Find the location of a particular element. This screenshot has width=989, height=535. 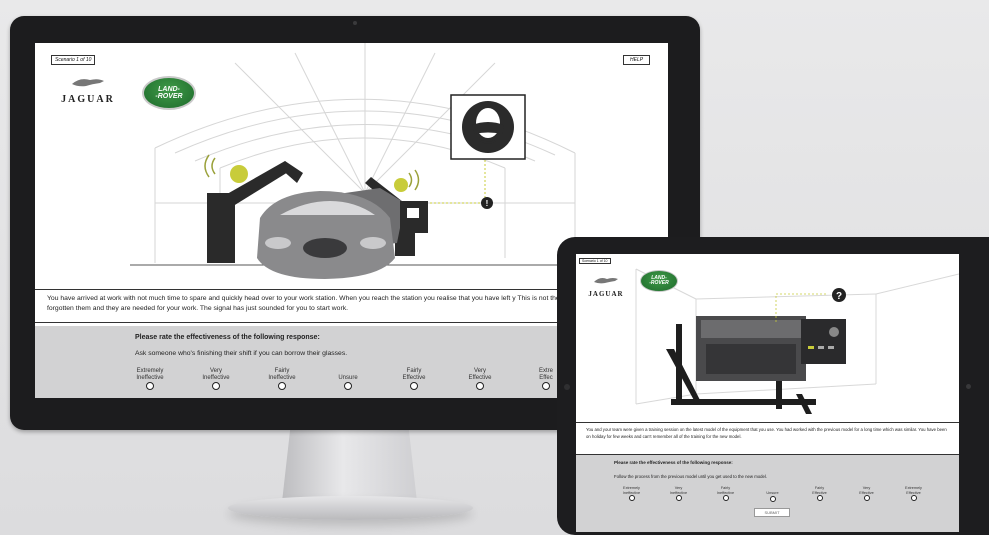

monitor-camera is located at coordinates (355, 23).